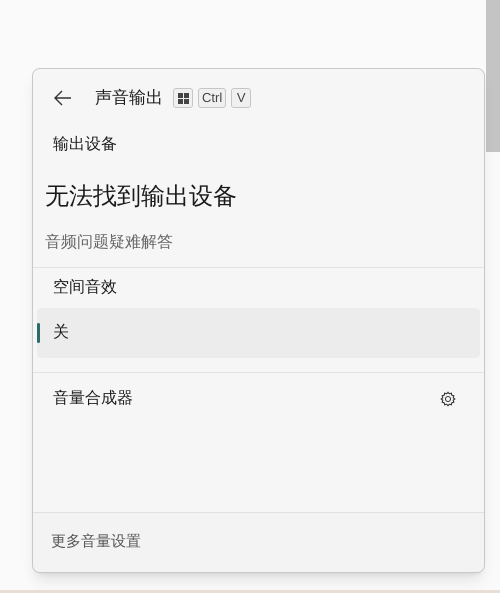 The height and width of the screenshot is (593, 500). What do you see at coordinates (241, 98) in the screenshot?
I see `keyboard-key: V` at bounding box center [241, 98].